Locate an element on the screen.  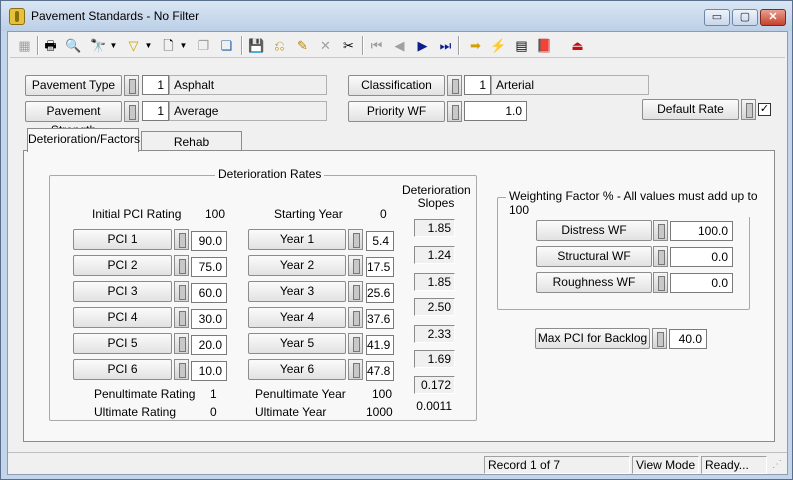
pci-6-button: PCI 6 is located at coordinates (122, 369).